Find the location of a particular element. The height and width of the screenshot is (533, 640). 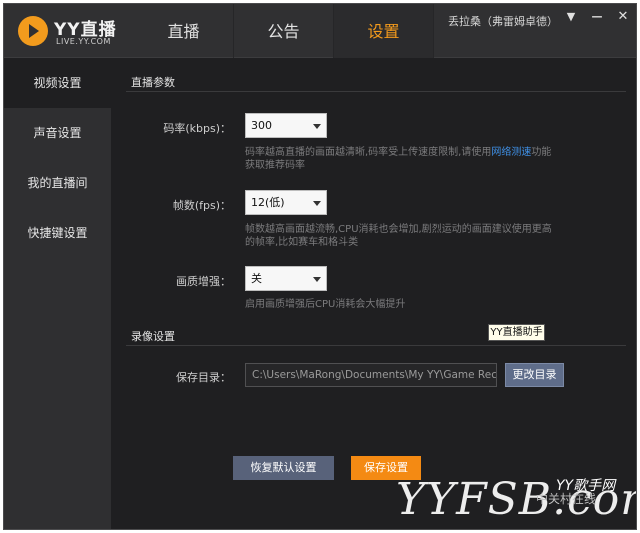

sidebar-item-hotkey-settings: 快捷键设置 is located at coordinates (57, 233).